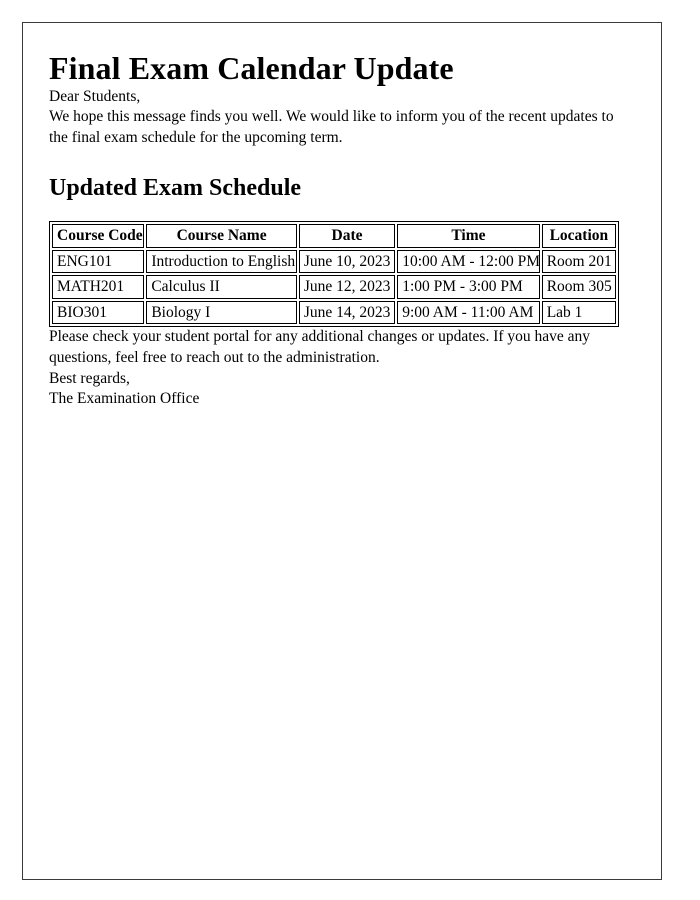  Describe the element at coordinates (175, 187) in the screenshot. I see `section-heading-exam-schedule: Updated Exam Schedule` at that location.